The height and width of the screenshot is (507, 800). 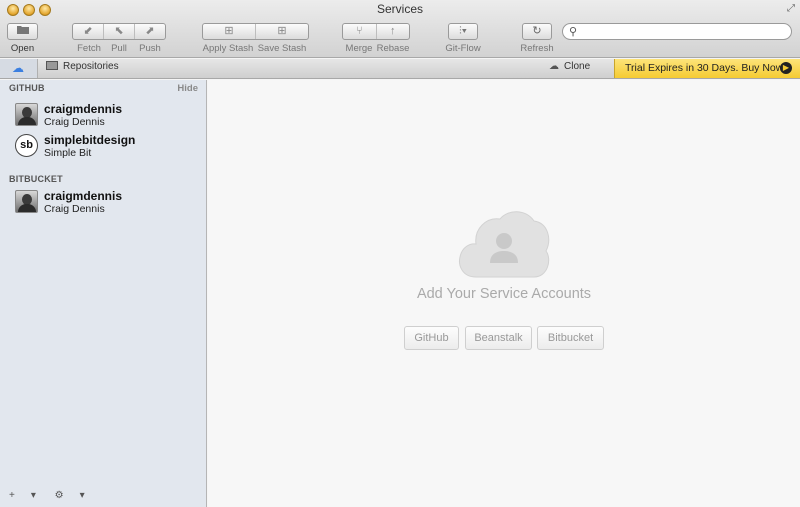 What do you see at coordinates (359, 48) in the screenshot?
I see `merge-label: Merge` at bounding box center [359, 48].